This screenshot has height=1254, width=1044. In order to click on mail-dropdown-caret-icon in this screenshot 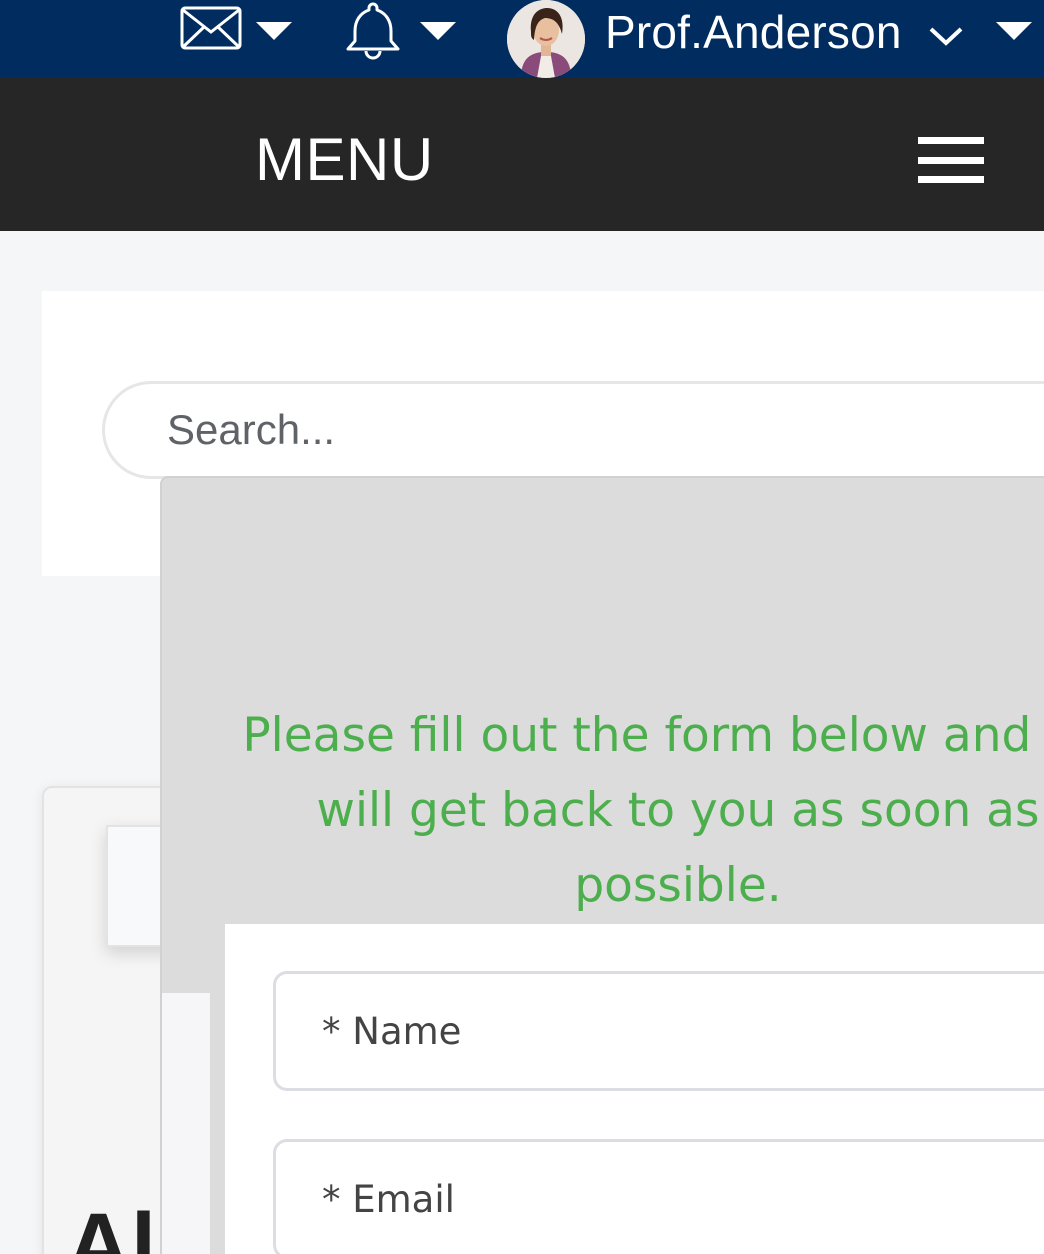, I will do `click(274, 31)`.